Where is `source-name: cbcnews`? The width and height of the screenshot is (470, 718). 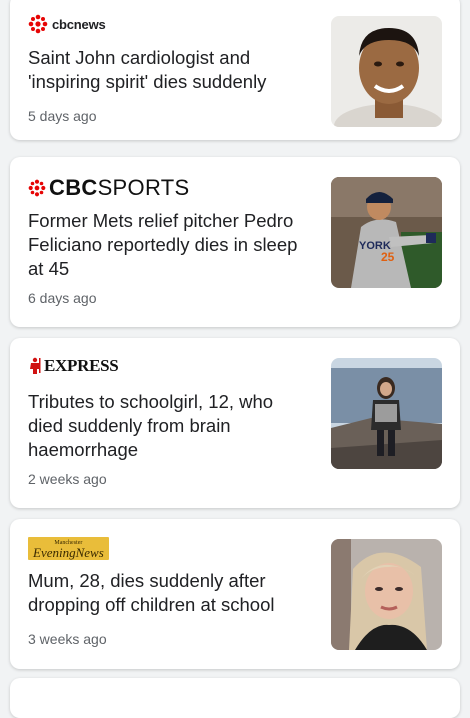
source-name: cbcnews is located at coordinates (79, 24).